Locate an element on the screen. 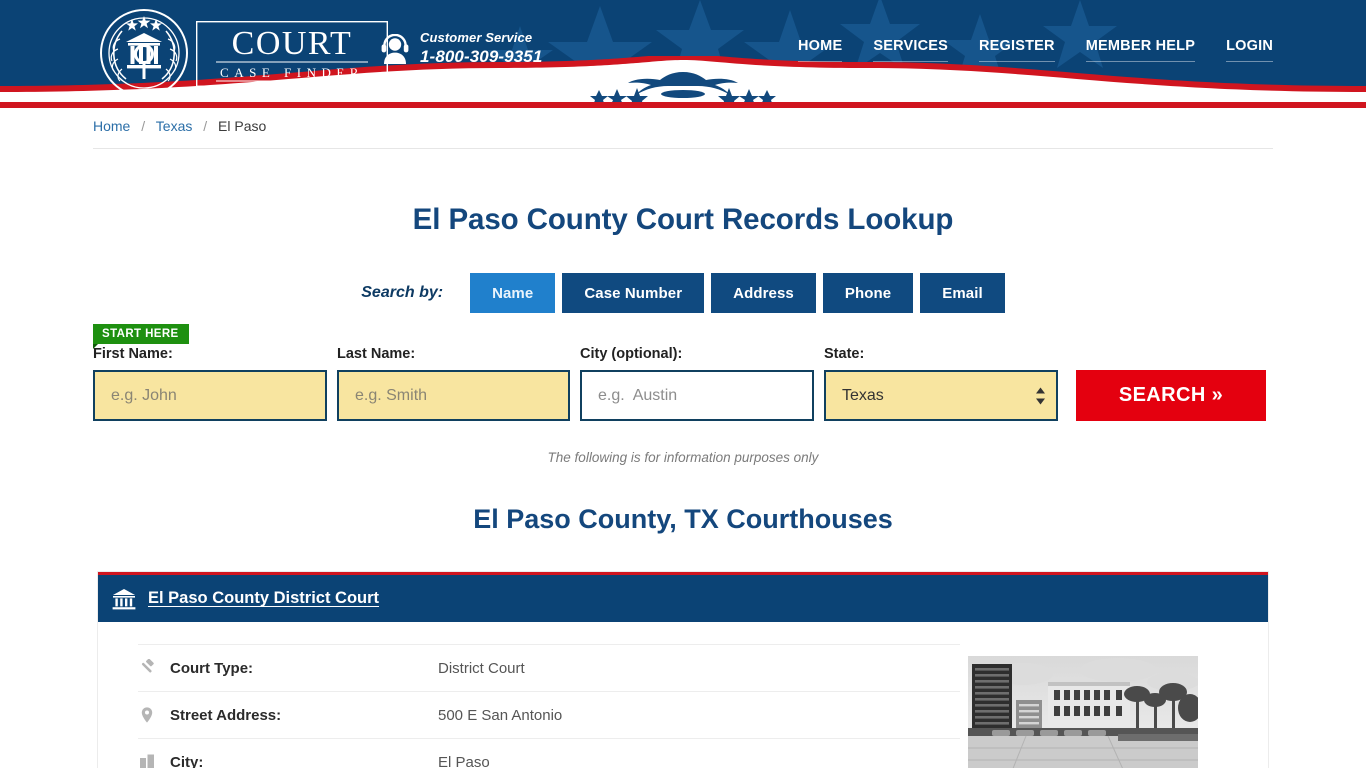 The image size is (1366, 768). detail-value: El Paso is located at coordinates (464, 760).